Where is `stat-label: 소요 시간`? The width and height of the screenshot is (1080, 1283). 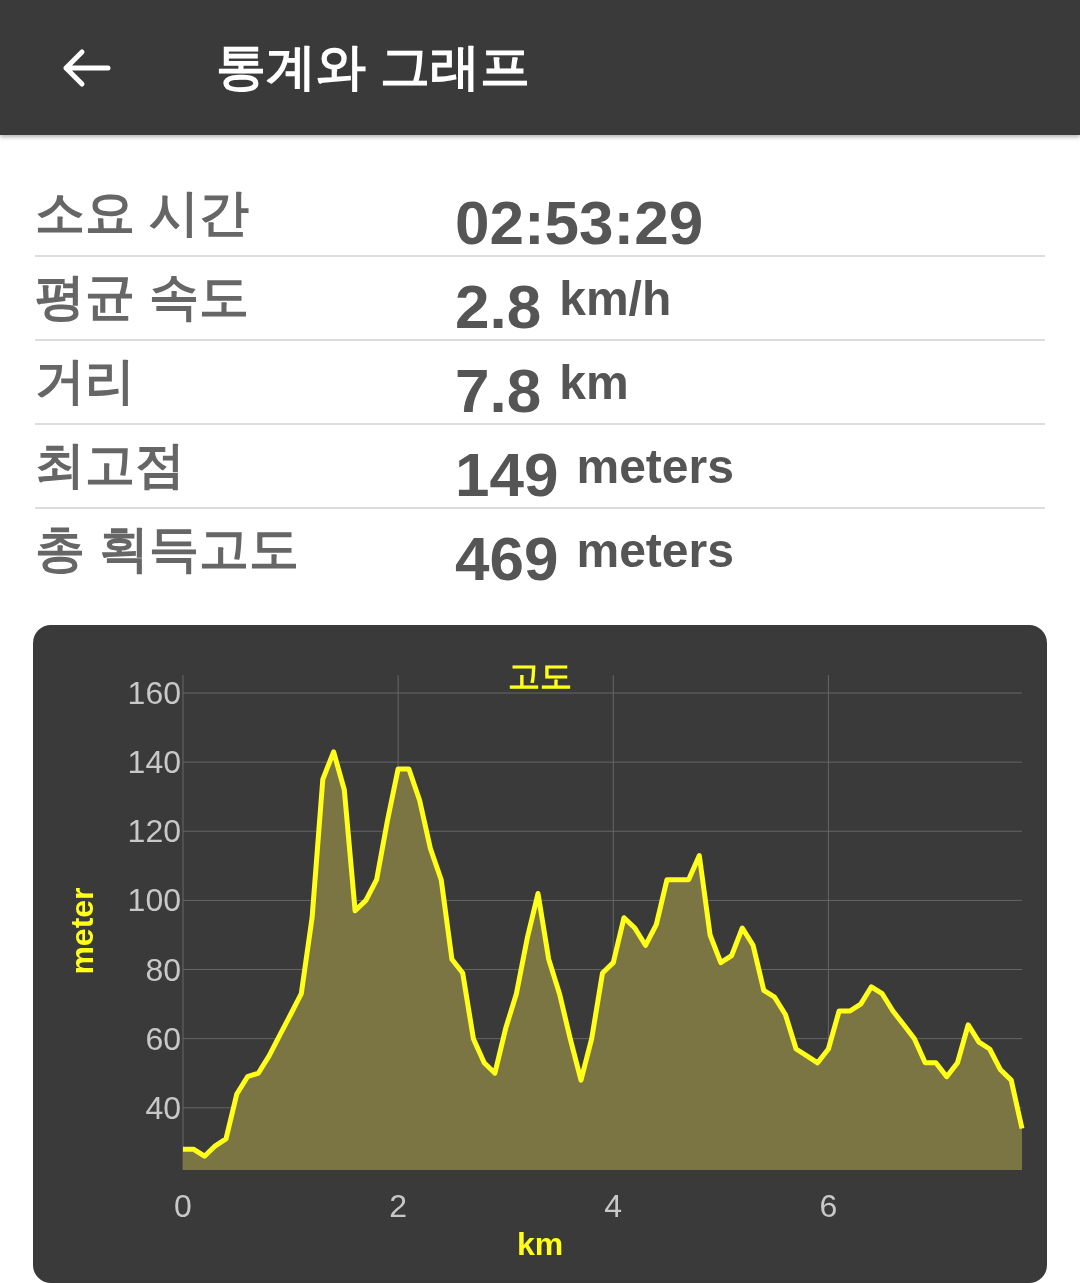
stat-label: 소요 시간 is located at coordinates (142, 213).